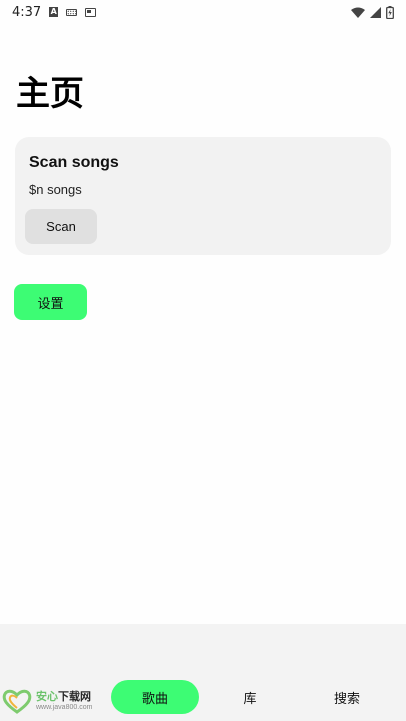 Image resolution: width=406 pixels, height=721 pixels. I want to click on song-count-text: $n songs, so click(55, 189).